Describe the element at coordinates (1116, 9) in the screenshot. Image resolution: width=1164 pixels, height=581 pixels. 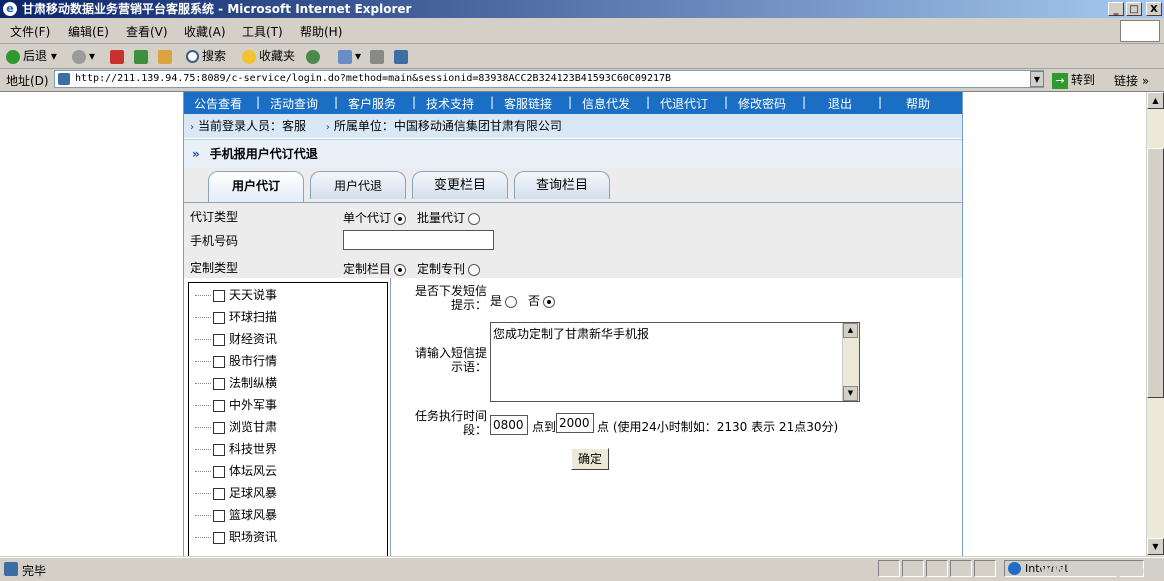
I see `minimize-button: _` at that location.